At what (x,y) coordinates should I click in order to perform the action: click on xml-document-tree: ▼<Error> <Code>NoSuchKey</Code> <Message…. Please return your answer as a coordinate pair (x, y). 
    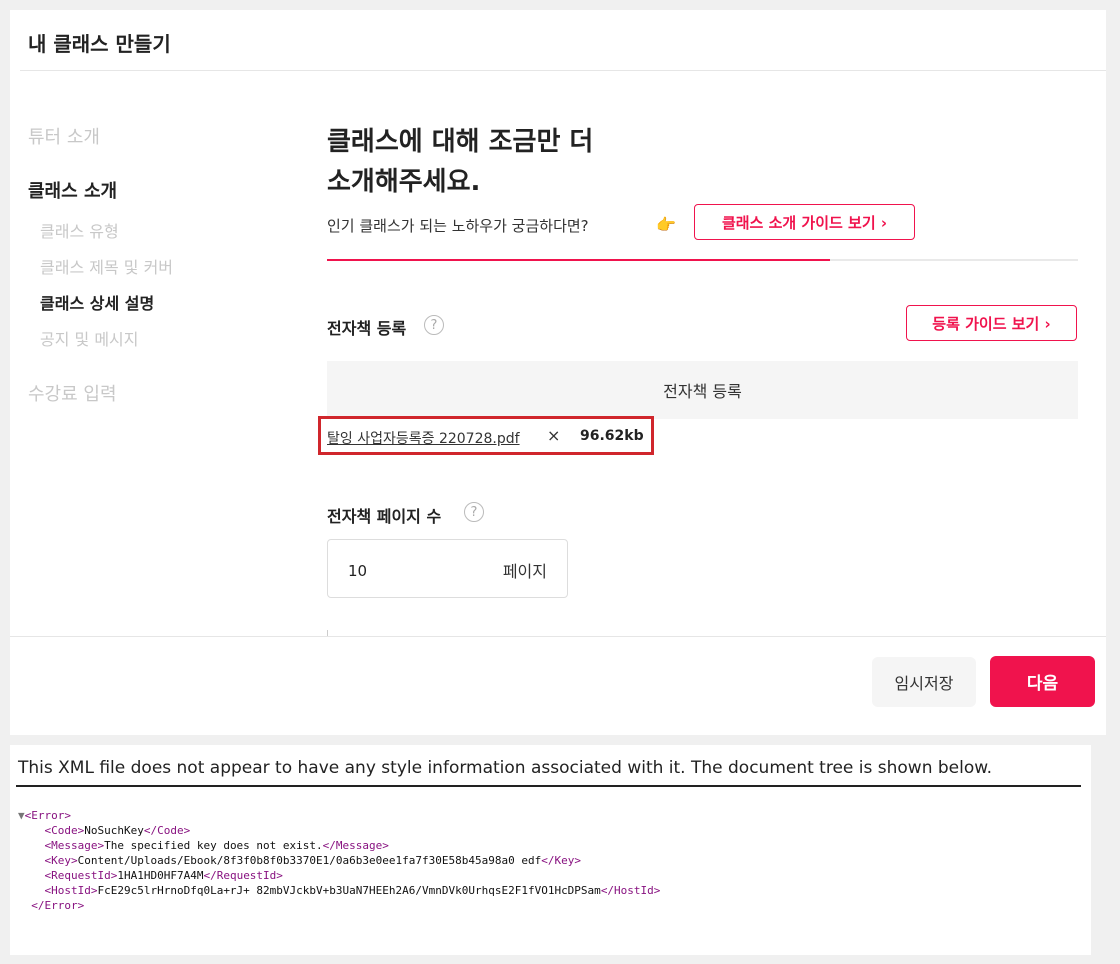
    Looking at the image, I should click on (339, 860).